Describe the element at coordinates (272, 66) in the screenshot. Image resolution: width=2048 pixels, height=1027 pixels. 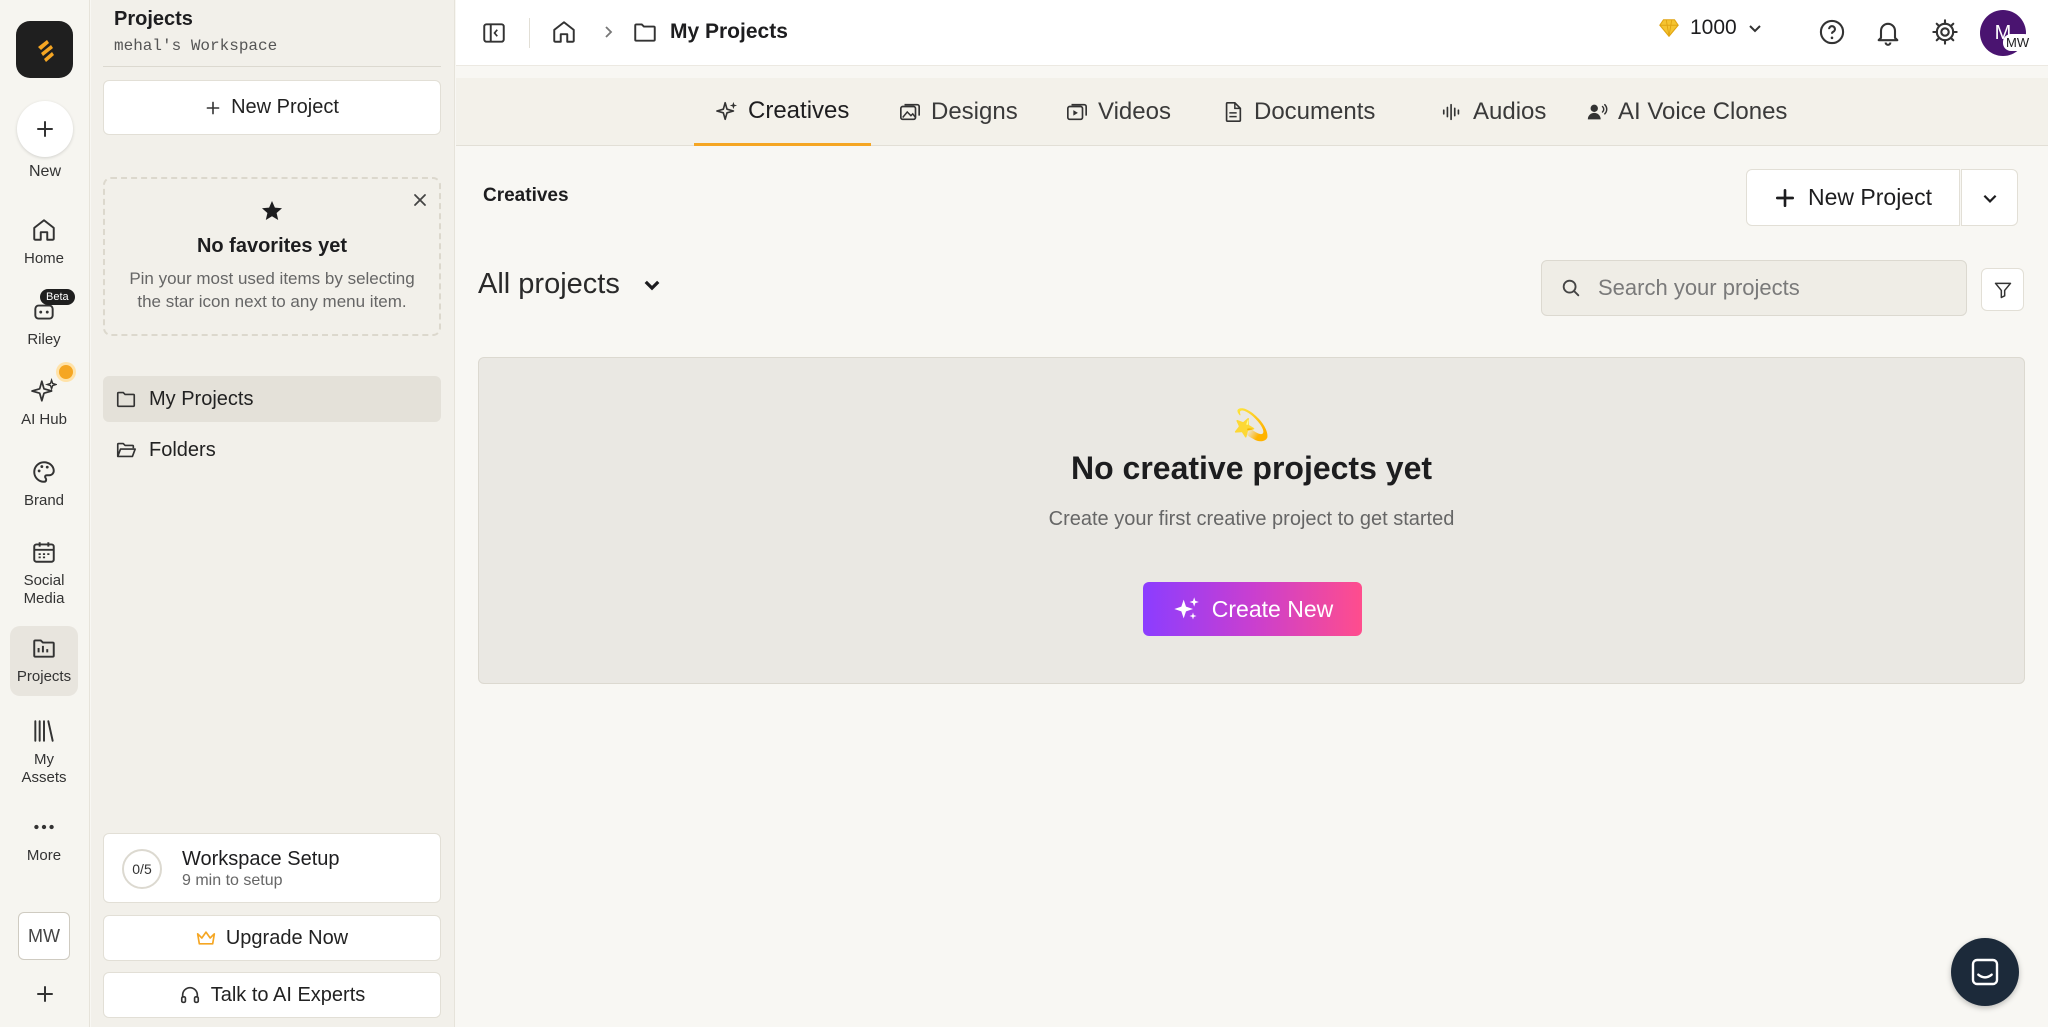
I see `divider` at that location.